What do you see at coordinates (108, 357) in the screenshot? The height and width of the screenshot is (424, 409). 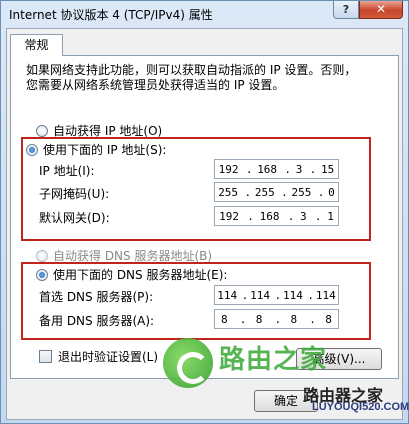 I see `validate-checkbox-label: 退出时验证设置(L)` at bounding box center [108, 357].